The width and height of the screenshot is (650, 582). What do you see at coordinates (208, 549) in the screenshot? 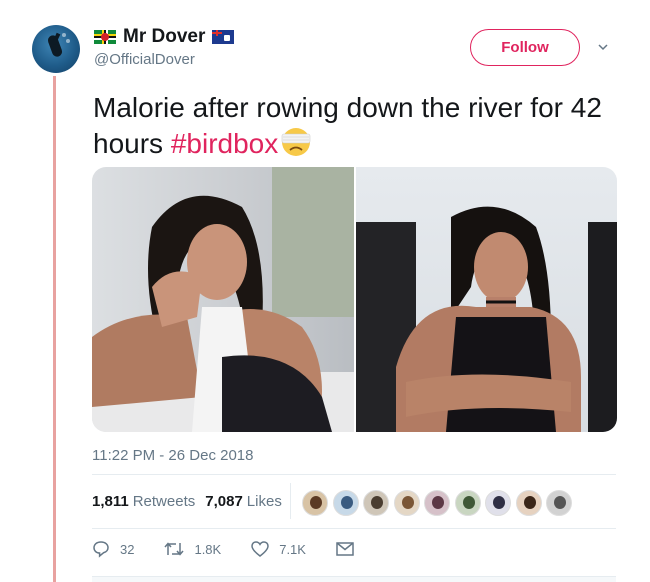
I see `retweet-count: 1.8K` at bounding box center [208, 549].